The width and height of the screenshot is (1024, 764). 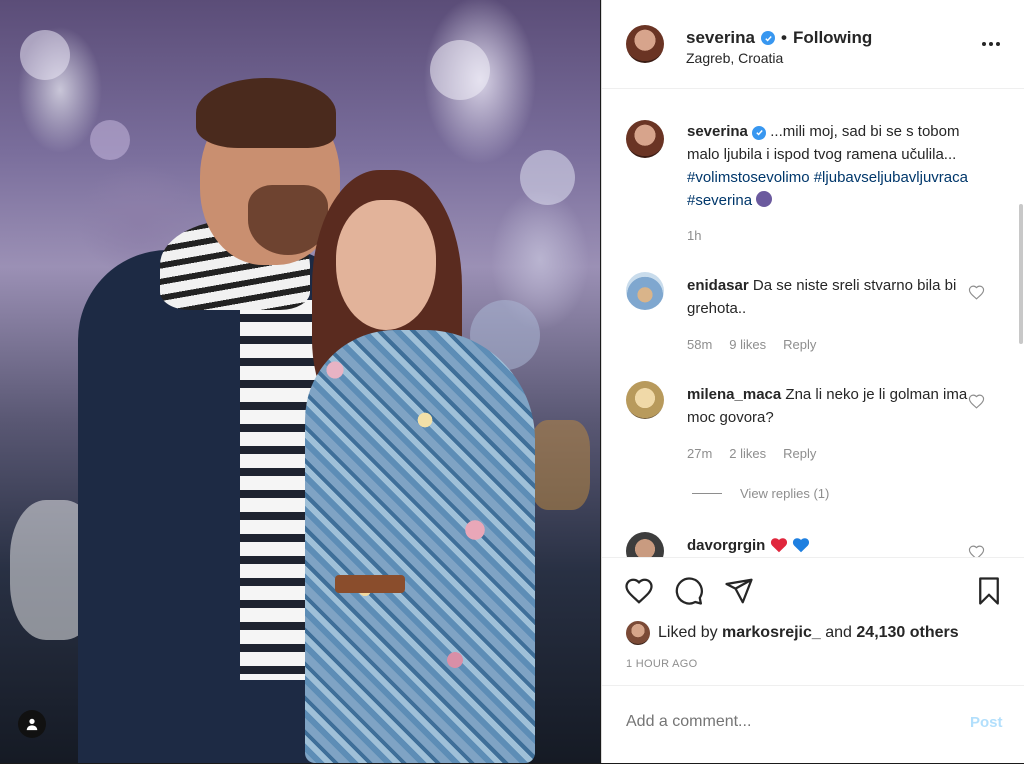 What do you see at coordinates (699, 453) in the screenshot?
I see `comment-time: 27m` at bounding box center [699, 453].